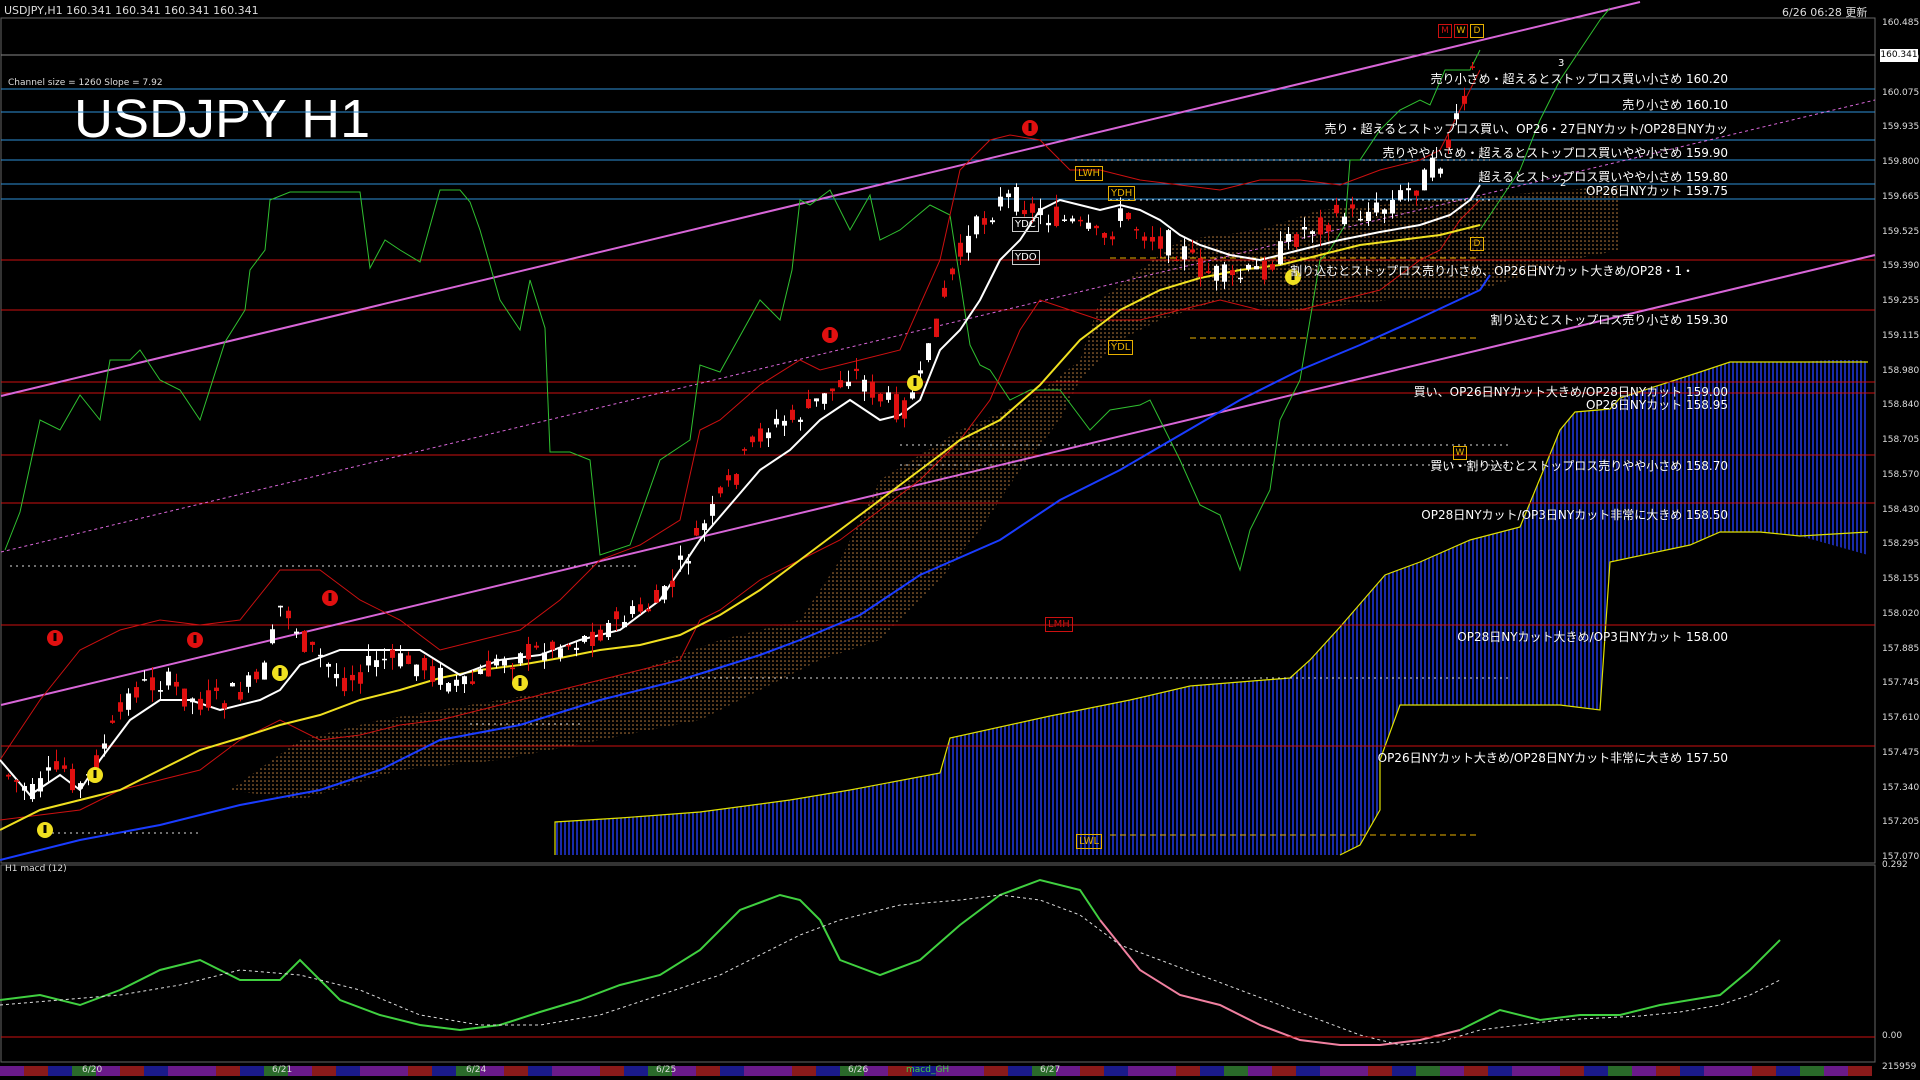  I want to click on macd-main-line-up, so click(1620, 985).